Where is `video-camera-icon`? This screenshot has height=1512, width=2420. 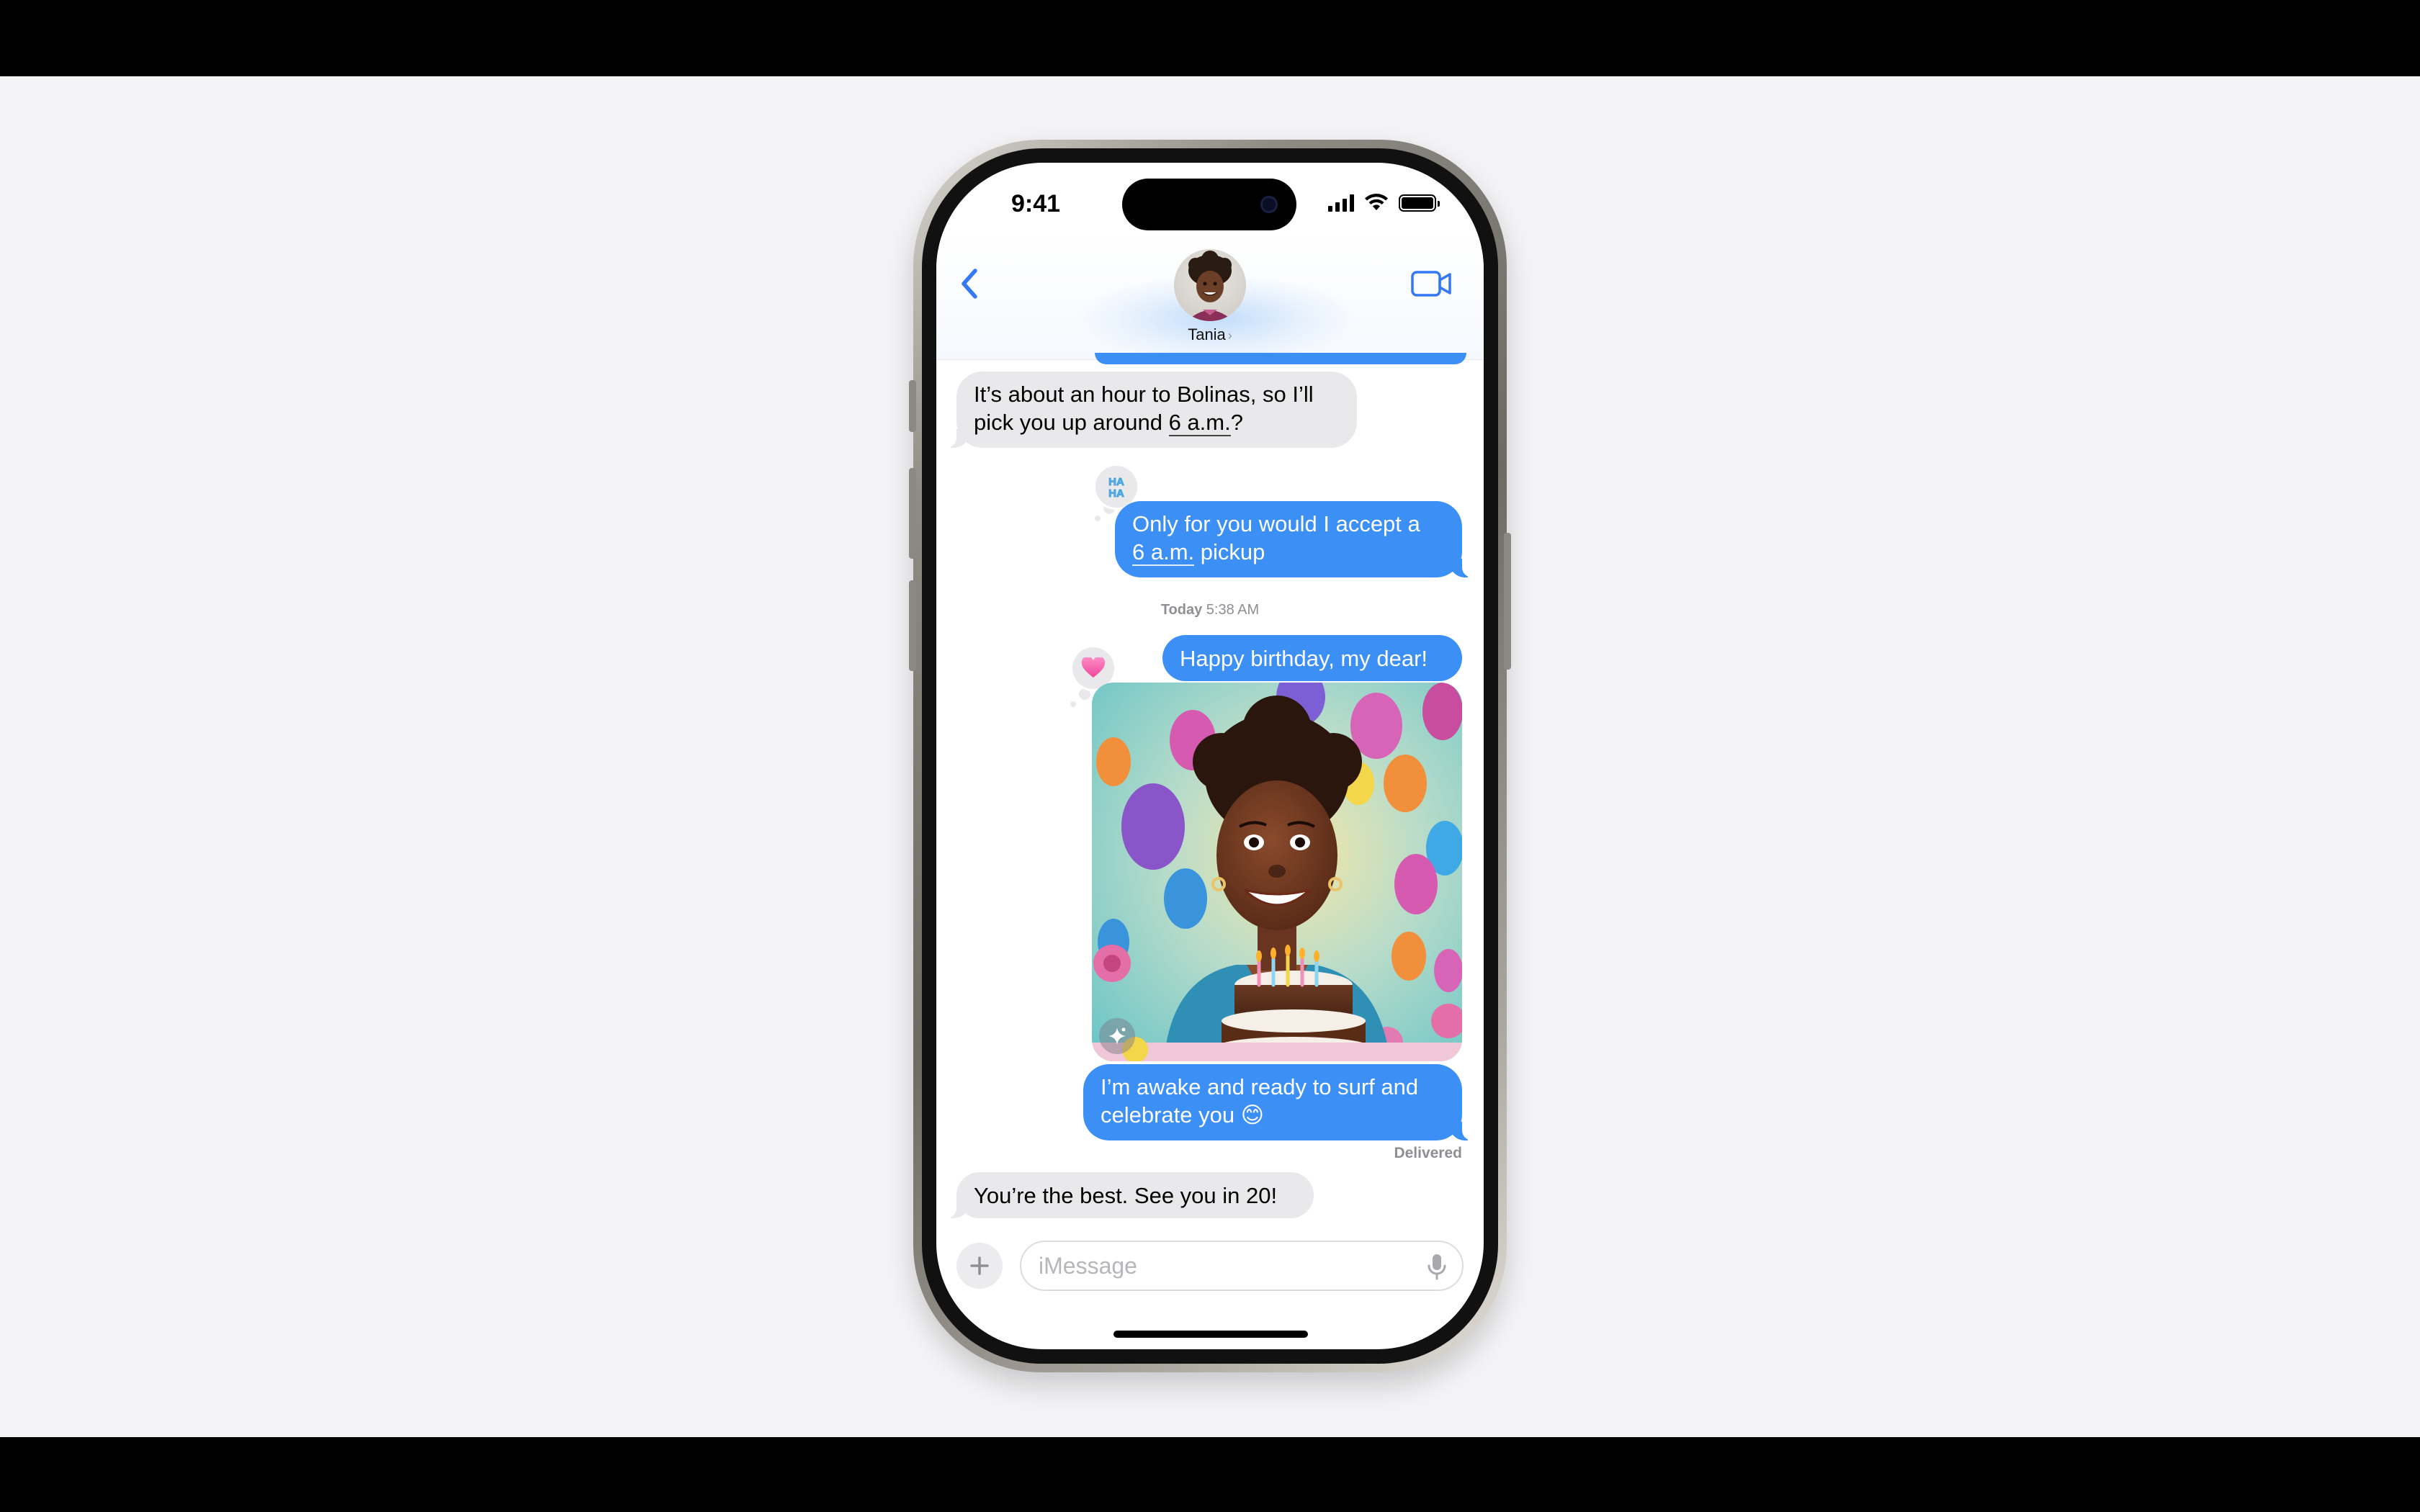 video-camera-icon is located at coordinates (1431, 284).